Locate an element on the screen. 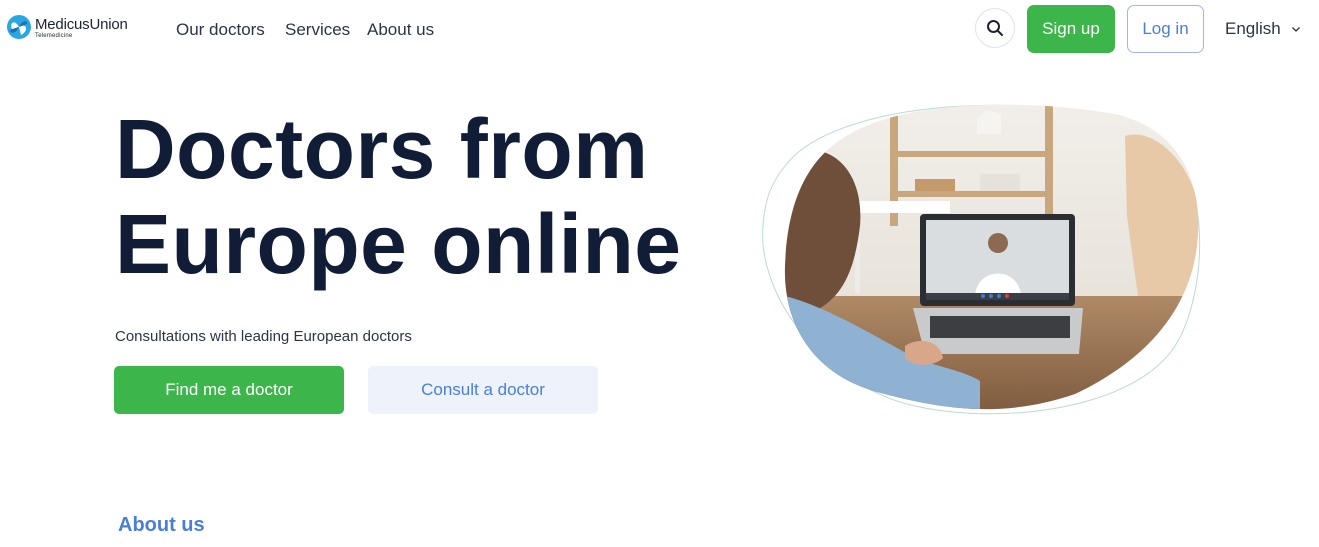  consult-doctor-button: Consult a doctor is located at coordinates (483, 390).